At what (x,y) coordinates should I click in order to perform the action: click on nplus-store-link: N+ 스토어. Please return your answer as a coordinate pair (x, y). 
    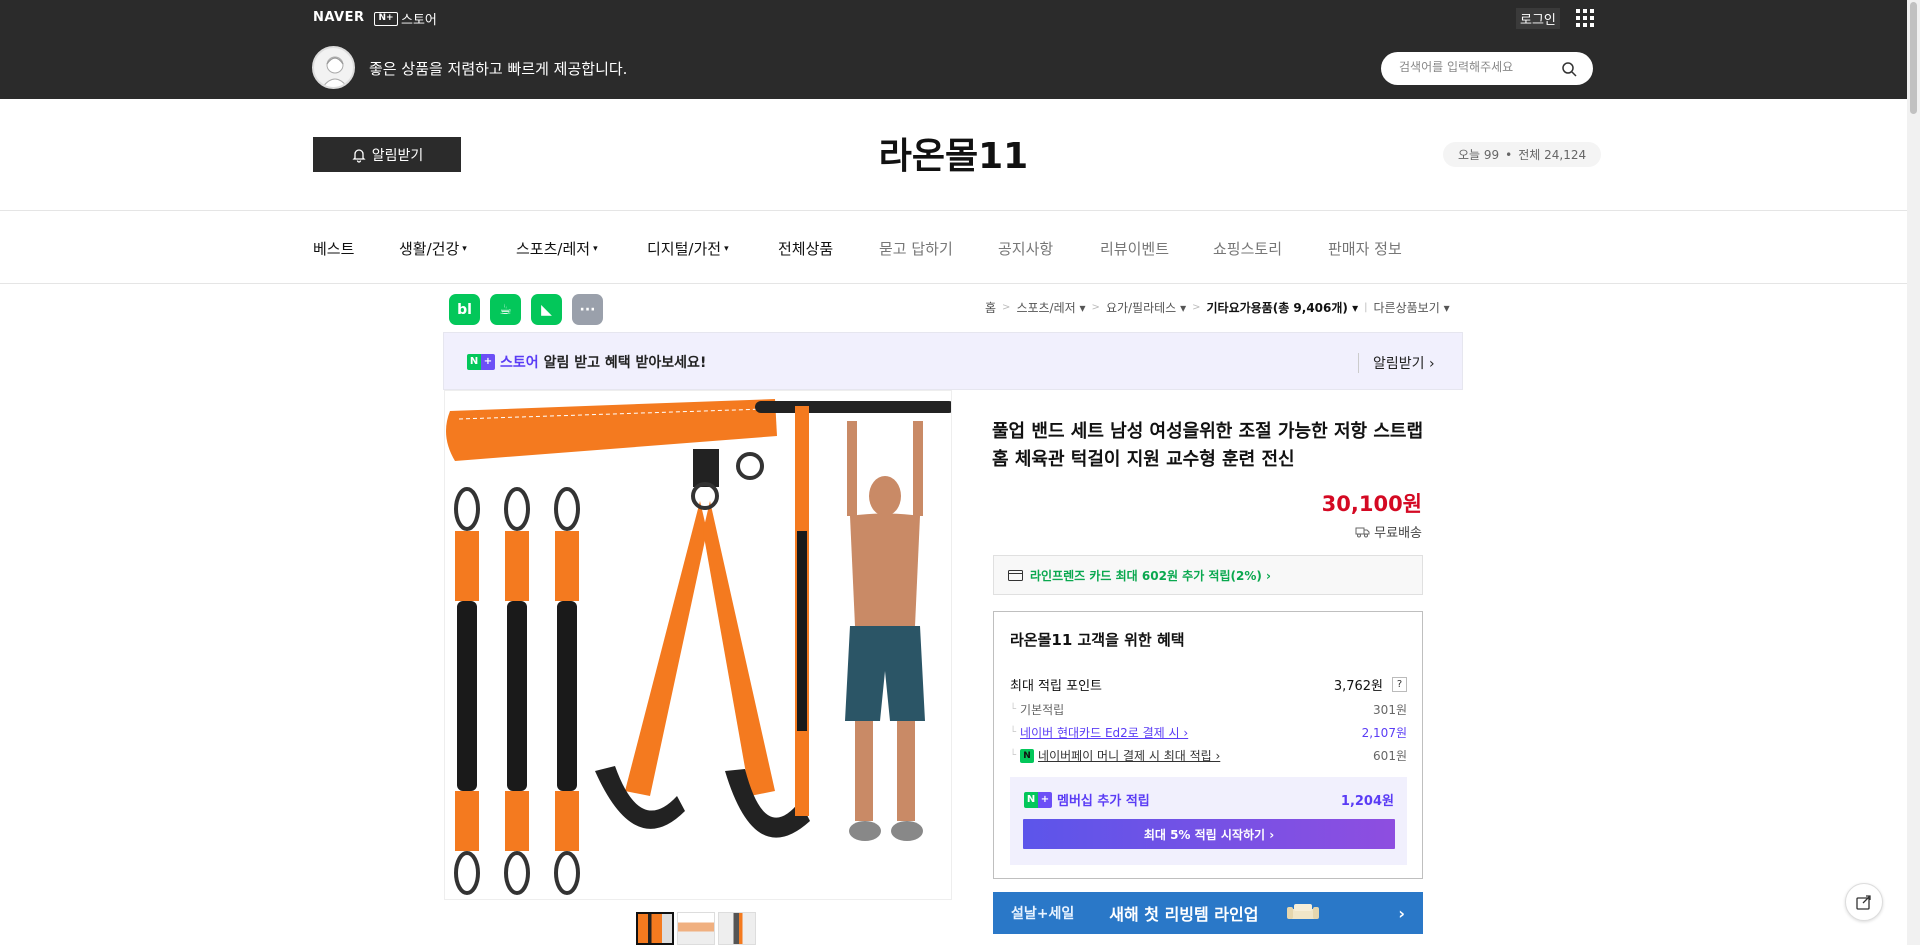
    Looking at the image, I should click on (405, 18).